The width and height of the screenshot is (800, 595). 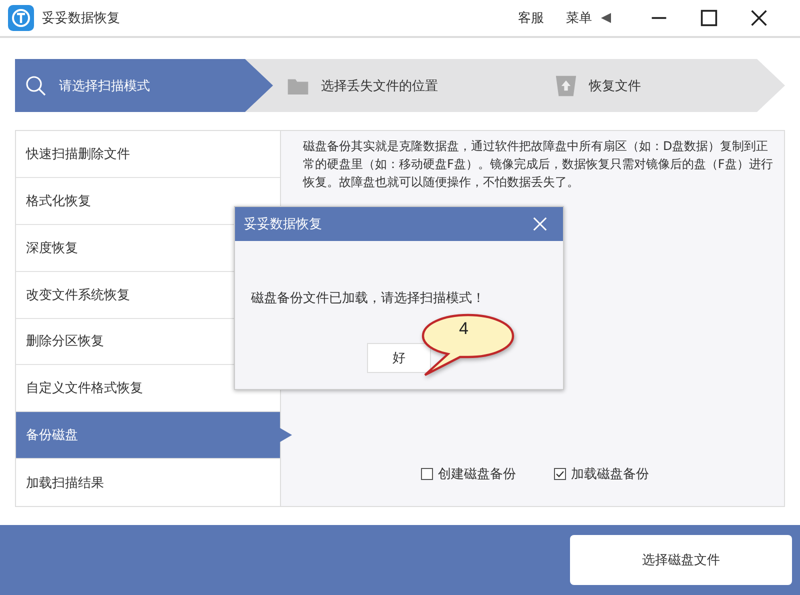 I want to click on select-file-button: 选择磁盘文件, so click(x=681, y=560).